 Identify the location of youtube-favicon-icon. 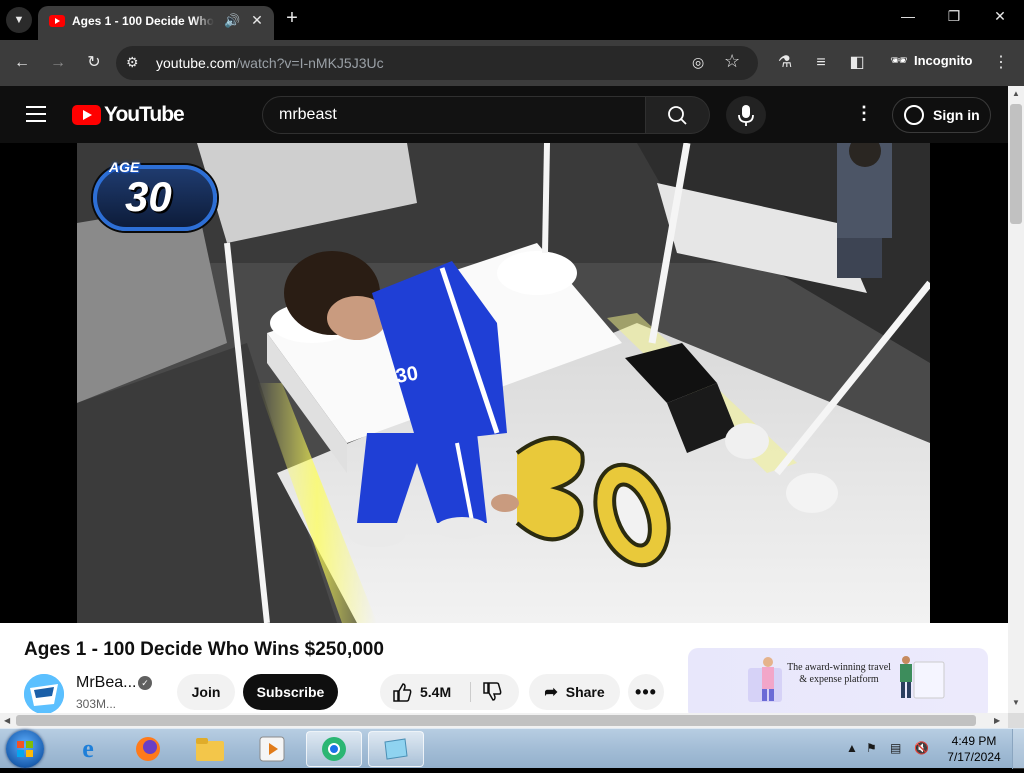
(57, 21).